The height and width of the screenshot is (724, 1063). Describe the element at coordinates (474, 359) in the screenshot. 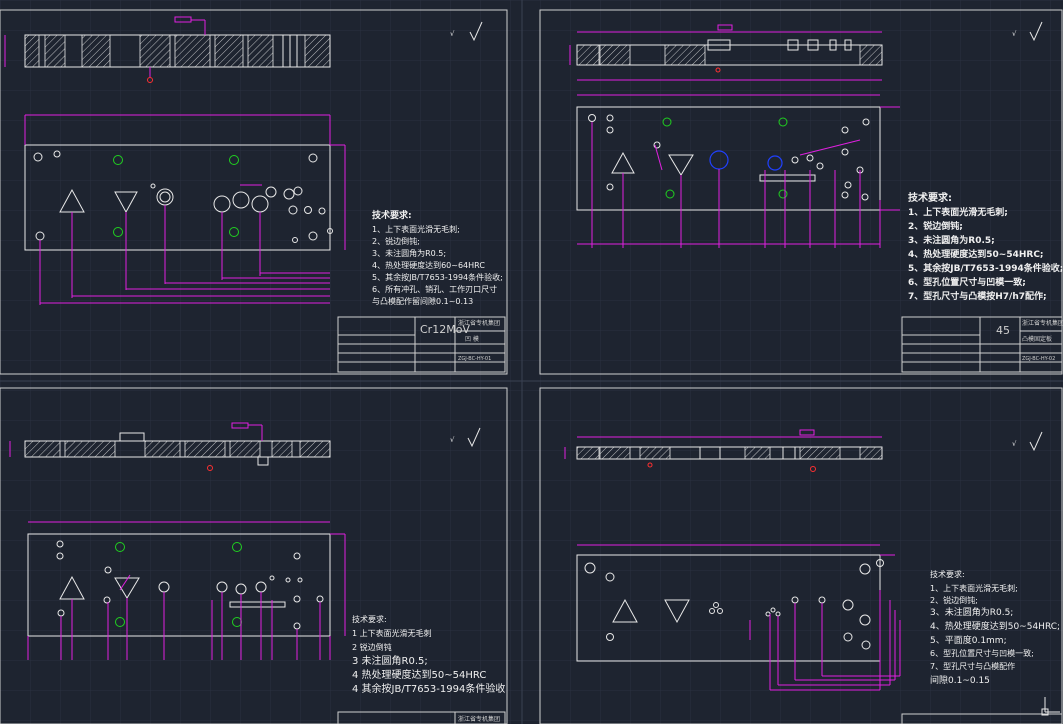

I see `drawing-number-label: ZGJ-BC-HY-01` at that location.